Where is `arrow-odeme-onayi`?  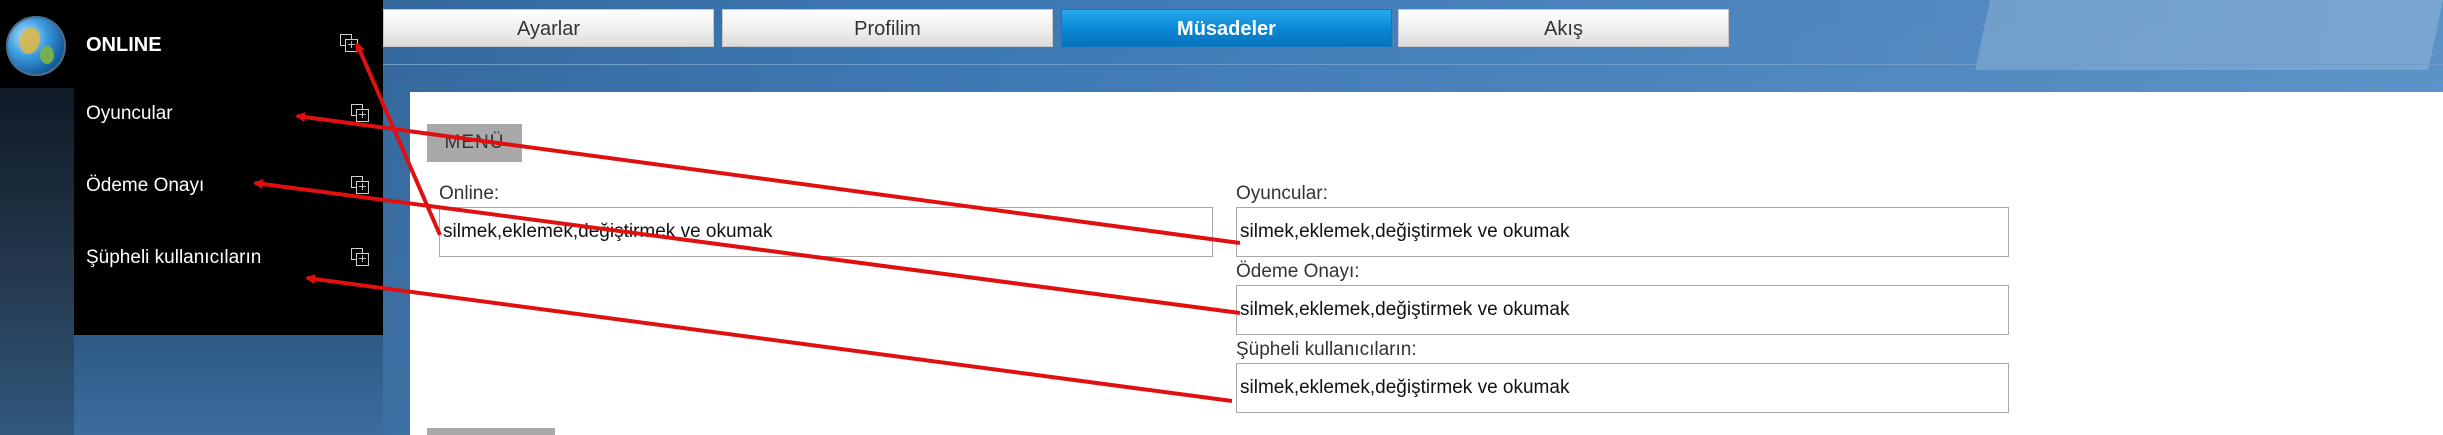
arrow-odeme-onayi is located at coordinates (747, 247).